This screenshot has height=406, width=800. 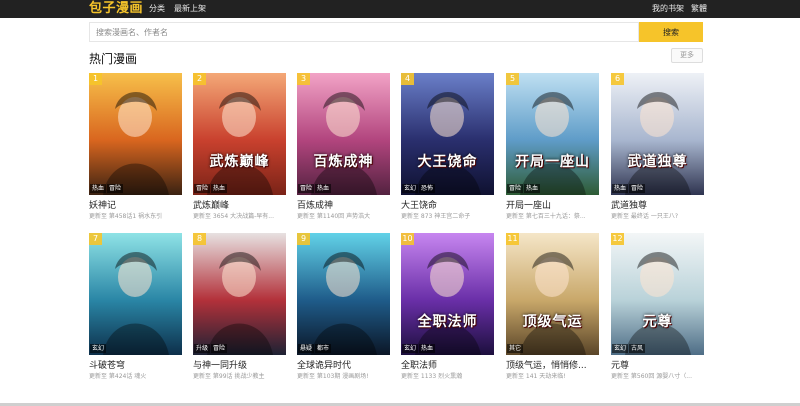 I want to click on comic-latest-chapter: 更新至 第458话1 祸水东引, so click(x=135, y=215).